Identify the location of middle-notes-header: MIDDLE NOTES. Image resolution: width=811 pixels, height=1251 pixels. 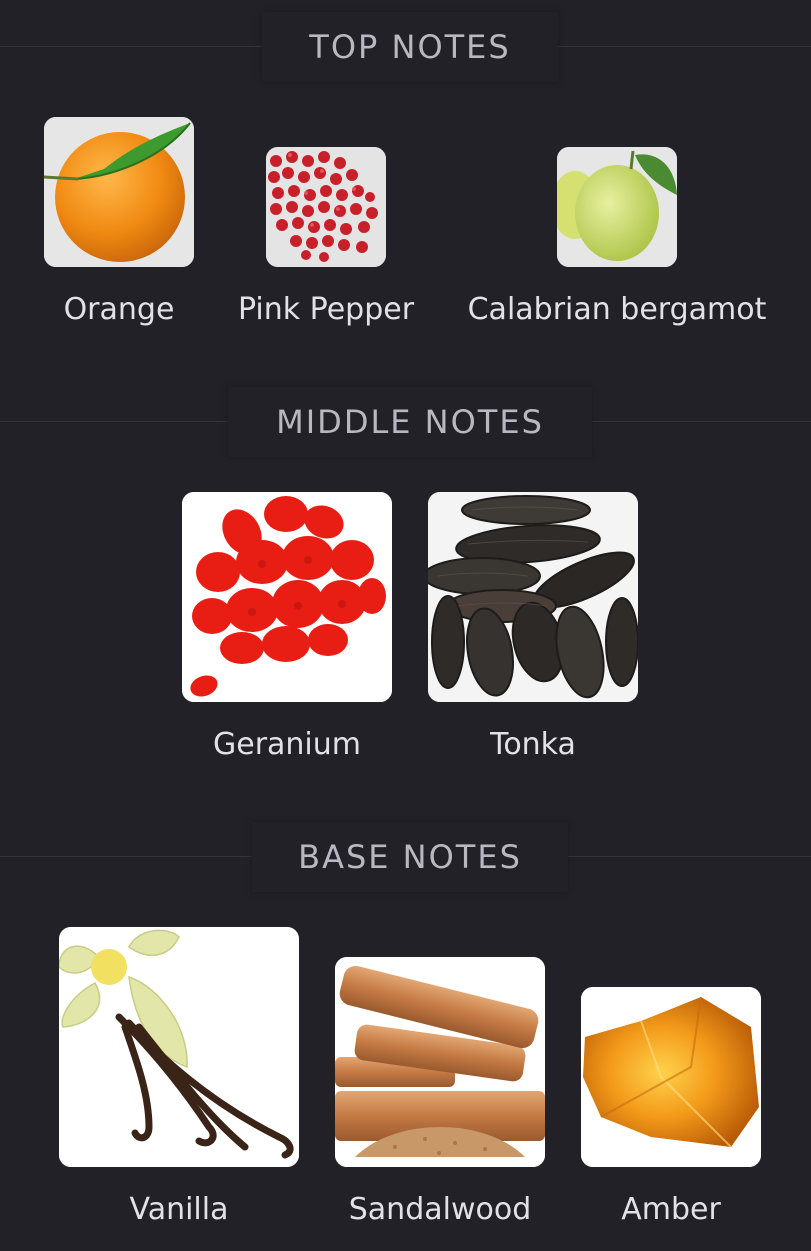
(405, 422).